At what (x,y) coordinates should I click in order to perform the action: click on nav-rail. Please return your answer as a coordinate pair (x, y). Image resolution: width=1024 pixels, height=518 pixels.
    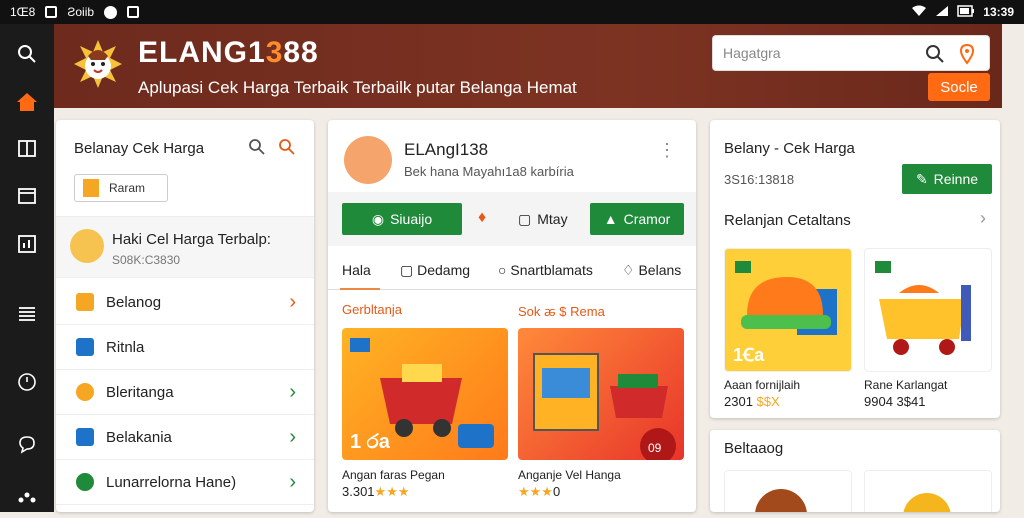
    Looking at the image, I should click on (27, 268).